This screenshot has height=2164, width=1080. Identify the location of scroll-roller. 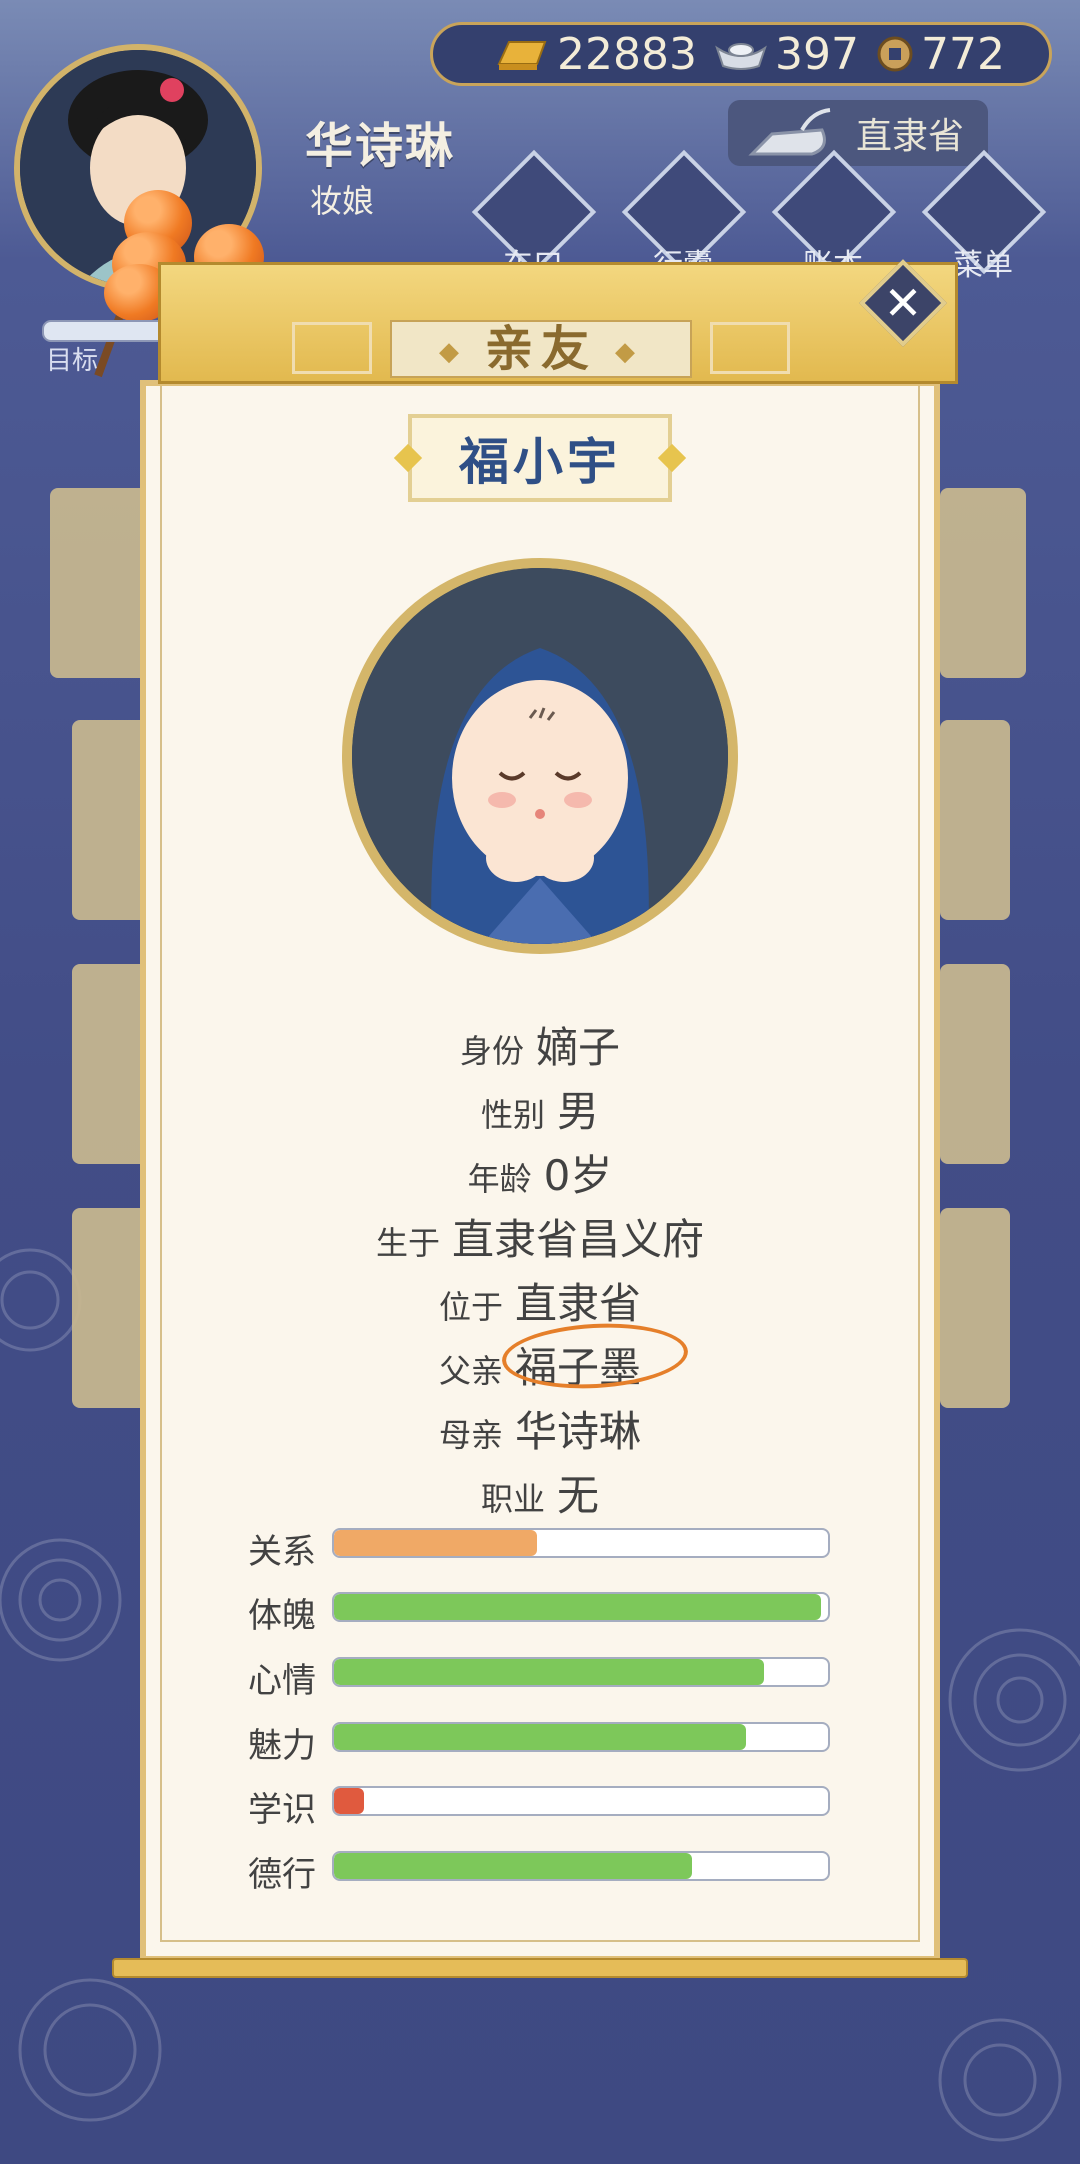
(540, 1968).